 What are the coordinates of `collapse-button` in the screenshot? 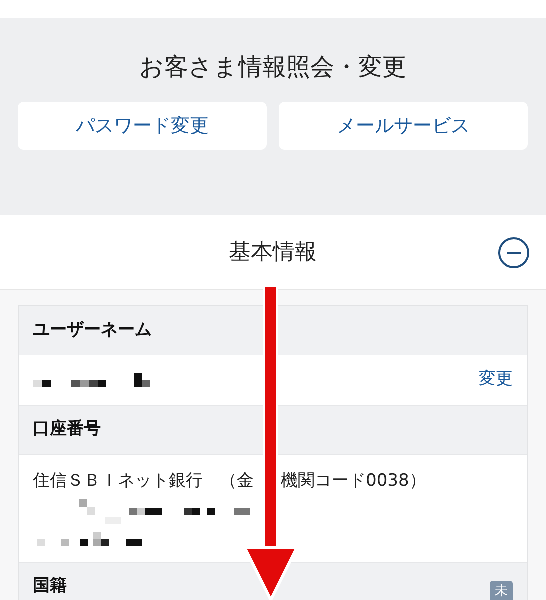 It's located at (514, 253).